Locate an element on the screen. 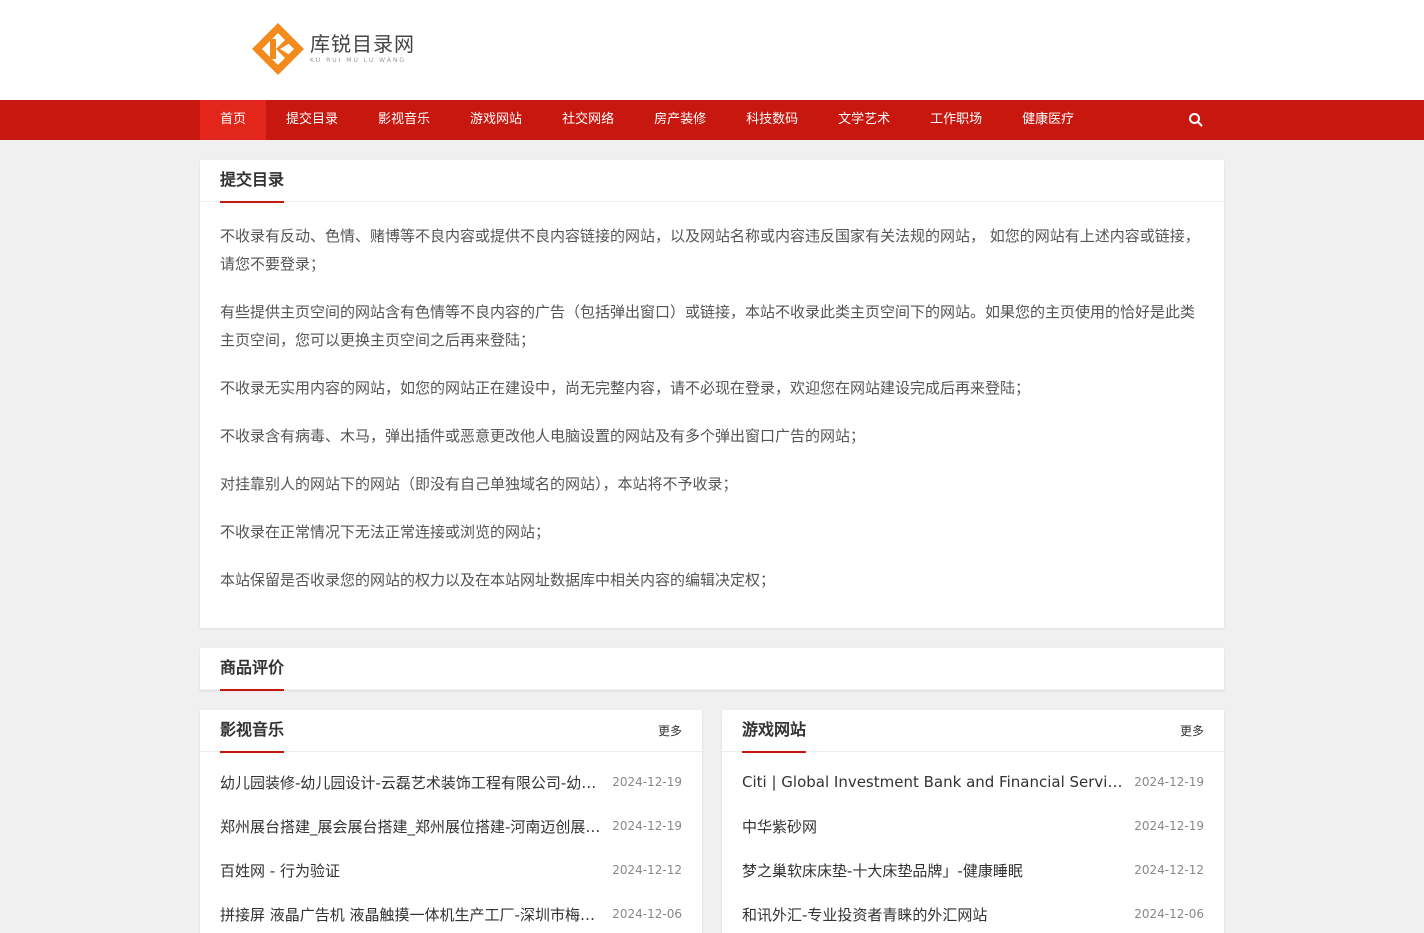 The height and width of the screenshot is (933, 1424). nav-item: 健康医疗 is located at coordinates (1048, 120).